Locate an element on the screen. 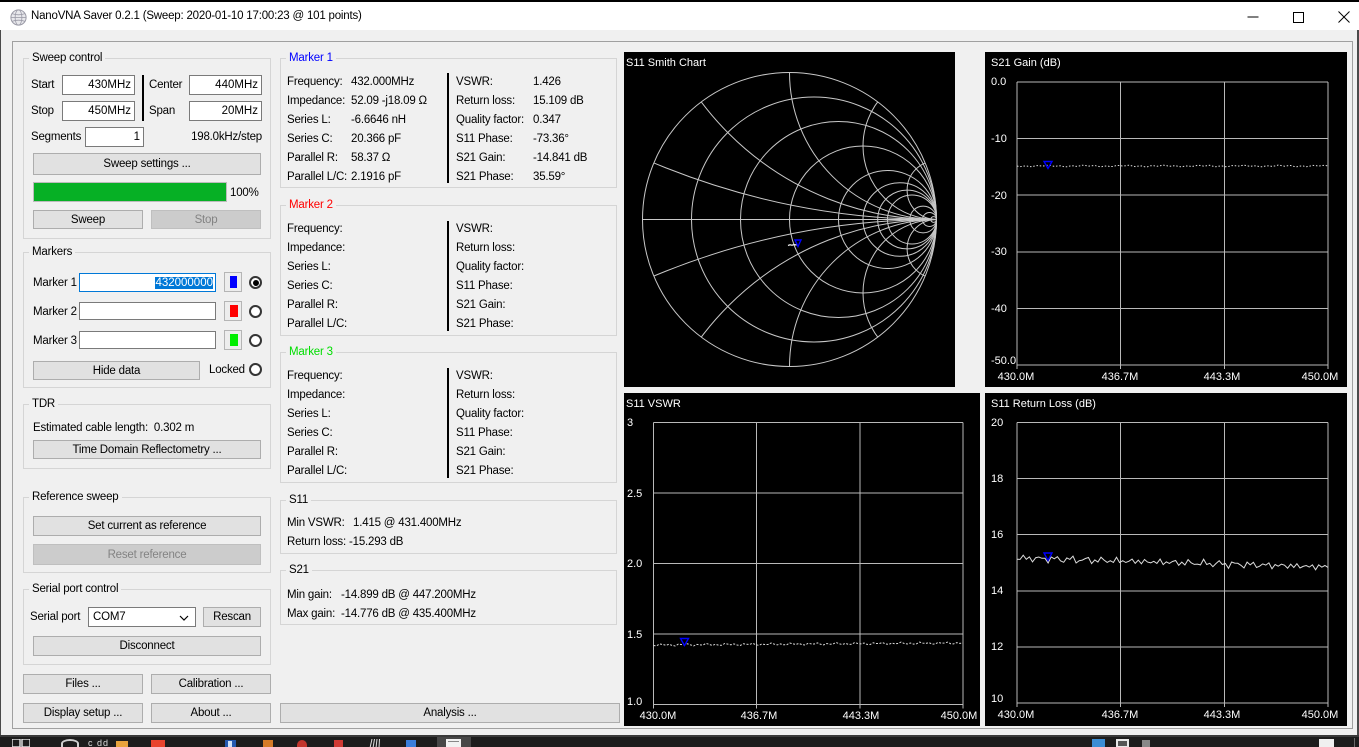 The width and height of the screenshot is (1359, 747). svg-text: 12 is located at coordinates (997, 647).